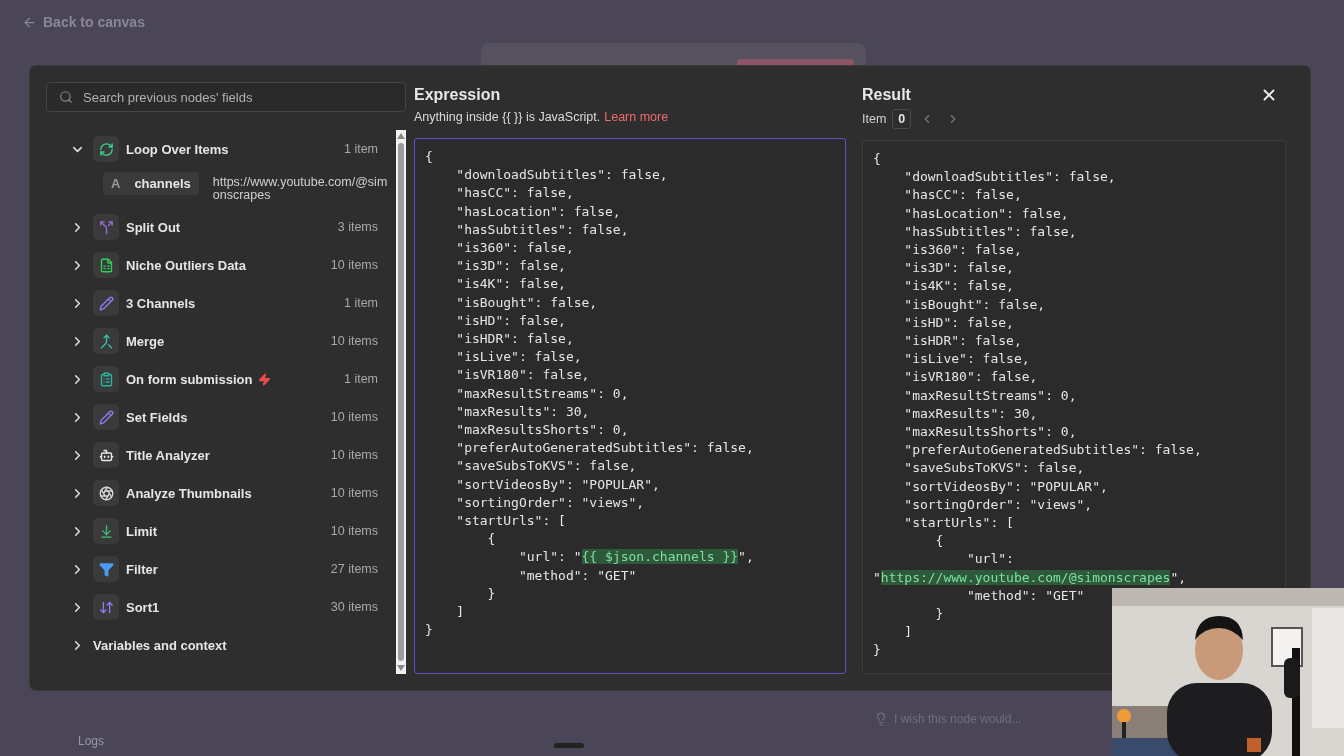  Describe the element at coordinates (507, 118) in the screenshot. I see `hint-text: Anything inside {{ }} is JavaScript.` at that location.